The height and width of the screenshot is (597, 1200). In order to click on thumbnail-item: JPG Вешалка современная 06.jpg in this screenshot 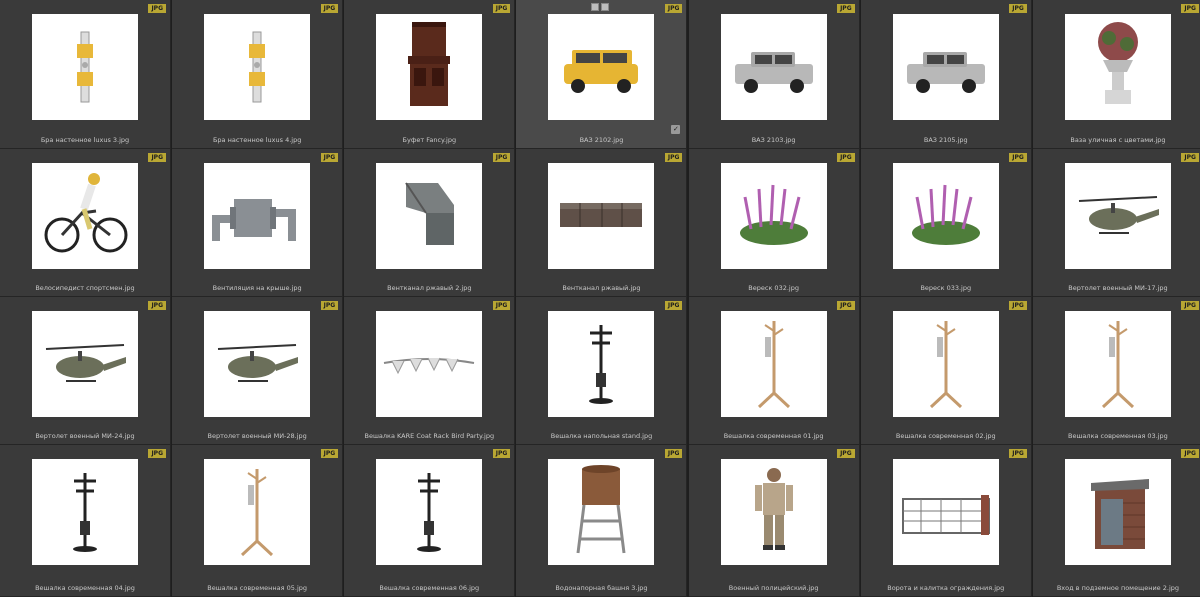, I will do `click(430, 521)`.